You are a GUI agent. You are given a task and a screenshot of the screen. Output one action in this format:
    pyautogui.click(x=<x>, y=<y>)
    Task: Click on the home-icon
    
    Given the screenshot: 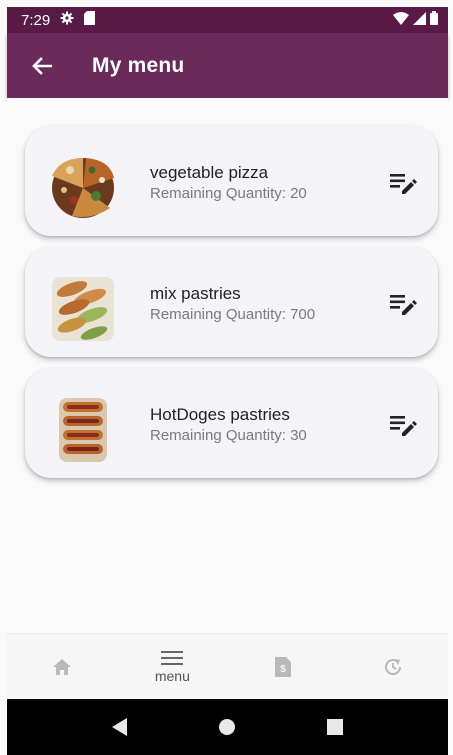 What is the action you would take?
    pyautogui.click(x=62, y=667)
    